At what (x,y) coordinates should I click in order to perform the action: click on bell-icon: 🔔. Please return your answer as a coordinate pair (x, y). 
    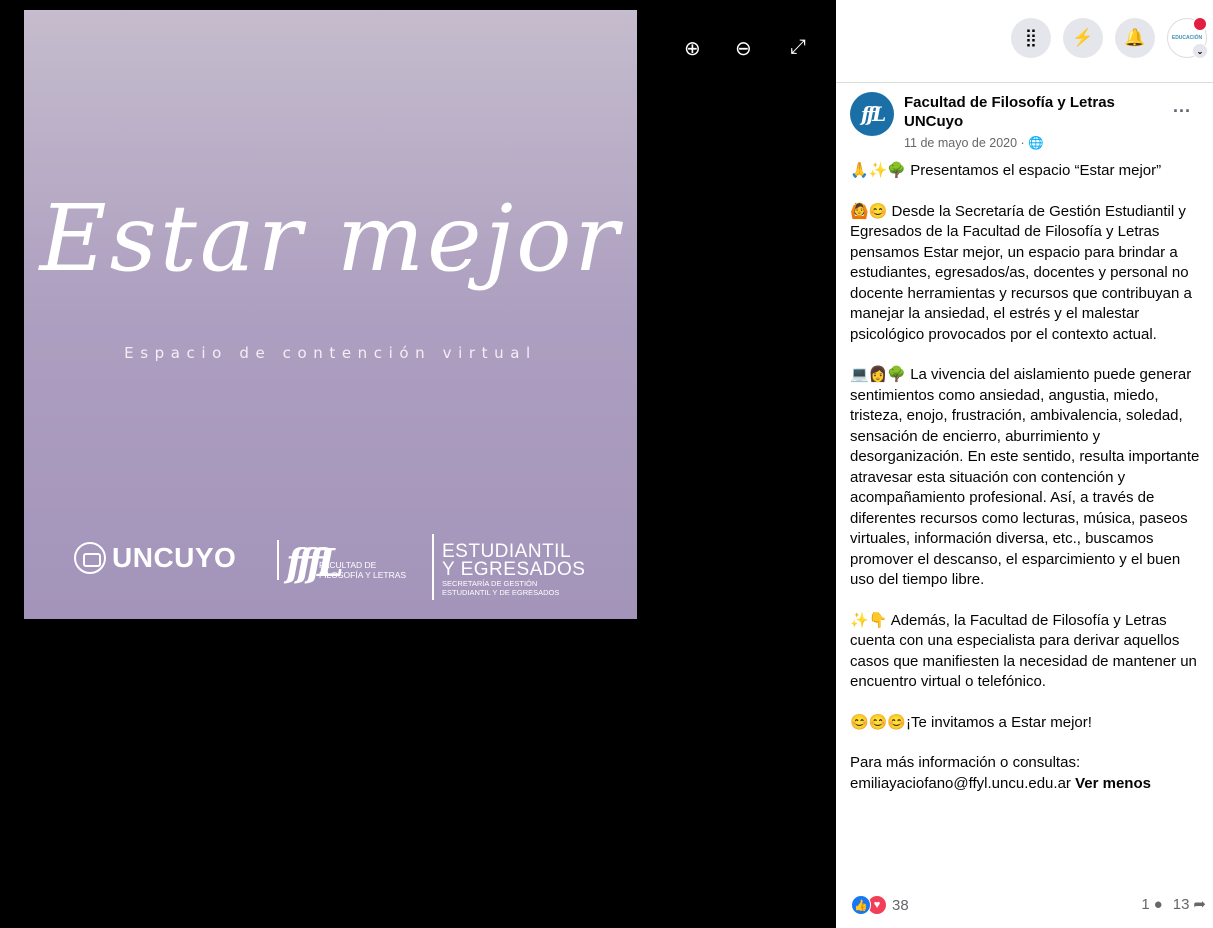
    Looking at the image, I should click on (1135, 37).